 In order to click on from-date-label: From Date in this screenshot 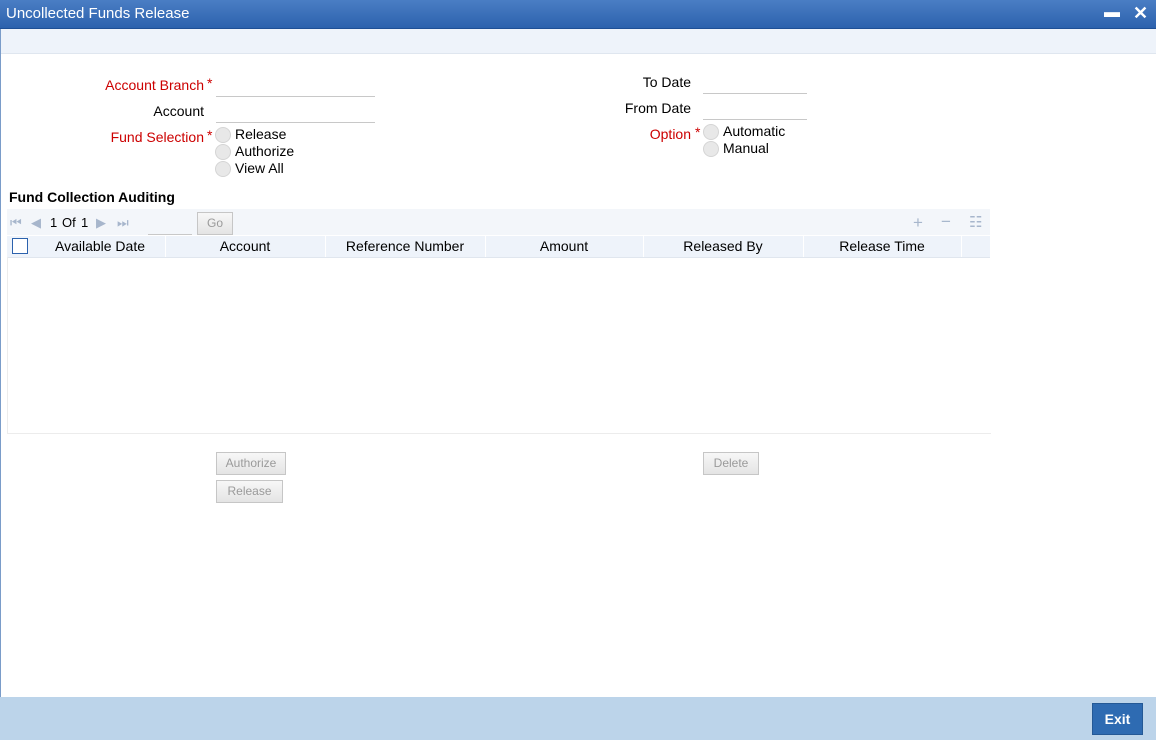, I will do `click(657, 108)`.